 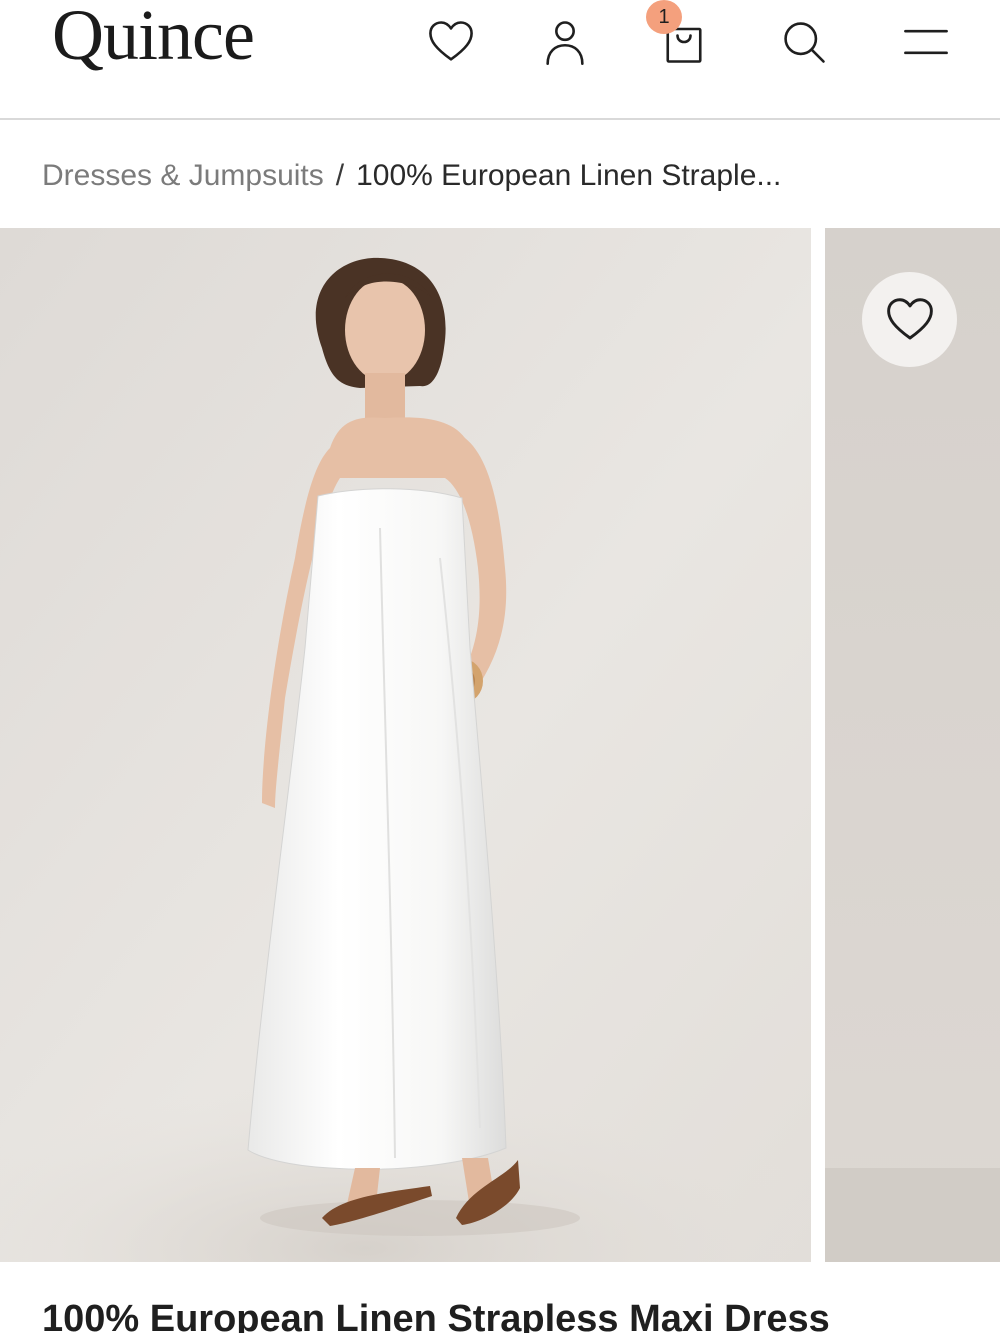 What do you see at coordinates (153, 38) in the screenshot?
I see `brand-logo: Quince` at bounding box center [153, 38].